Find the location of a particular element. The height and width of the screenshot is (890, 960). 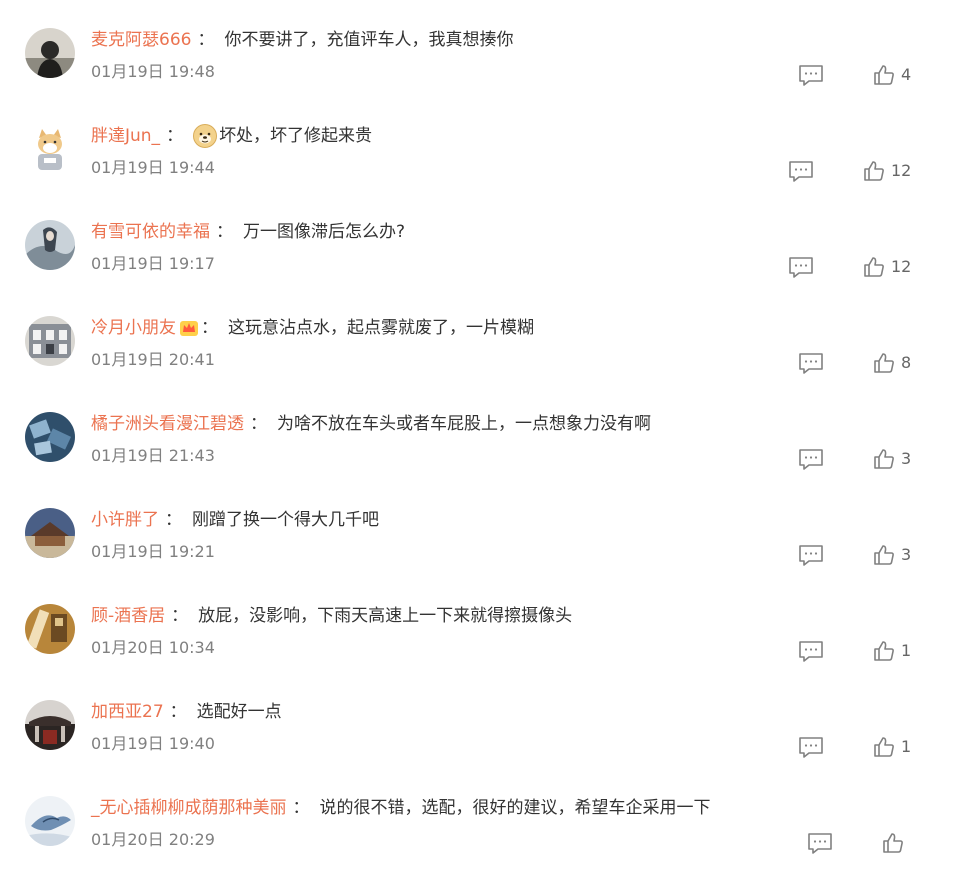

like-button is located at coordinates (896, 843).